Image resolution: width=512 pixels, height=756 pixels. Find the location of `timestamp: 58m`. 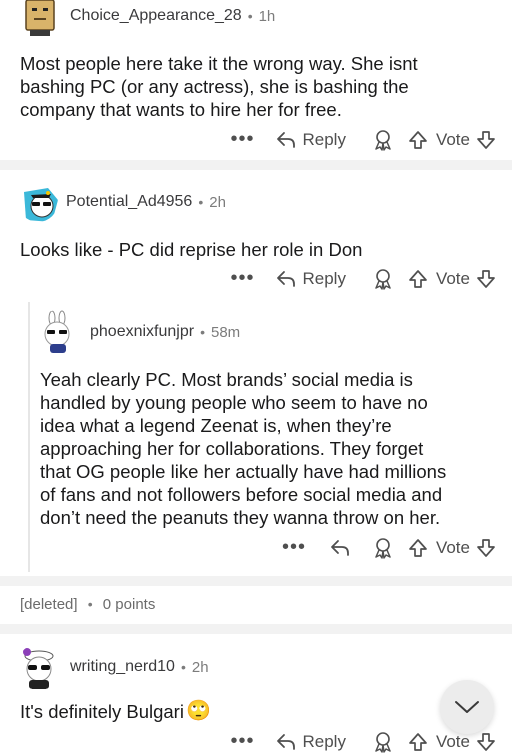

timestamp: 58m is located at coordinates (225, 332).